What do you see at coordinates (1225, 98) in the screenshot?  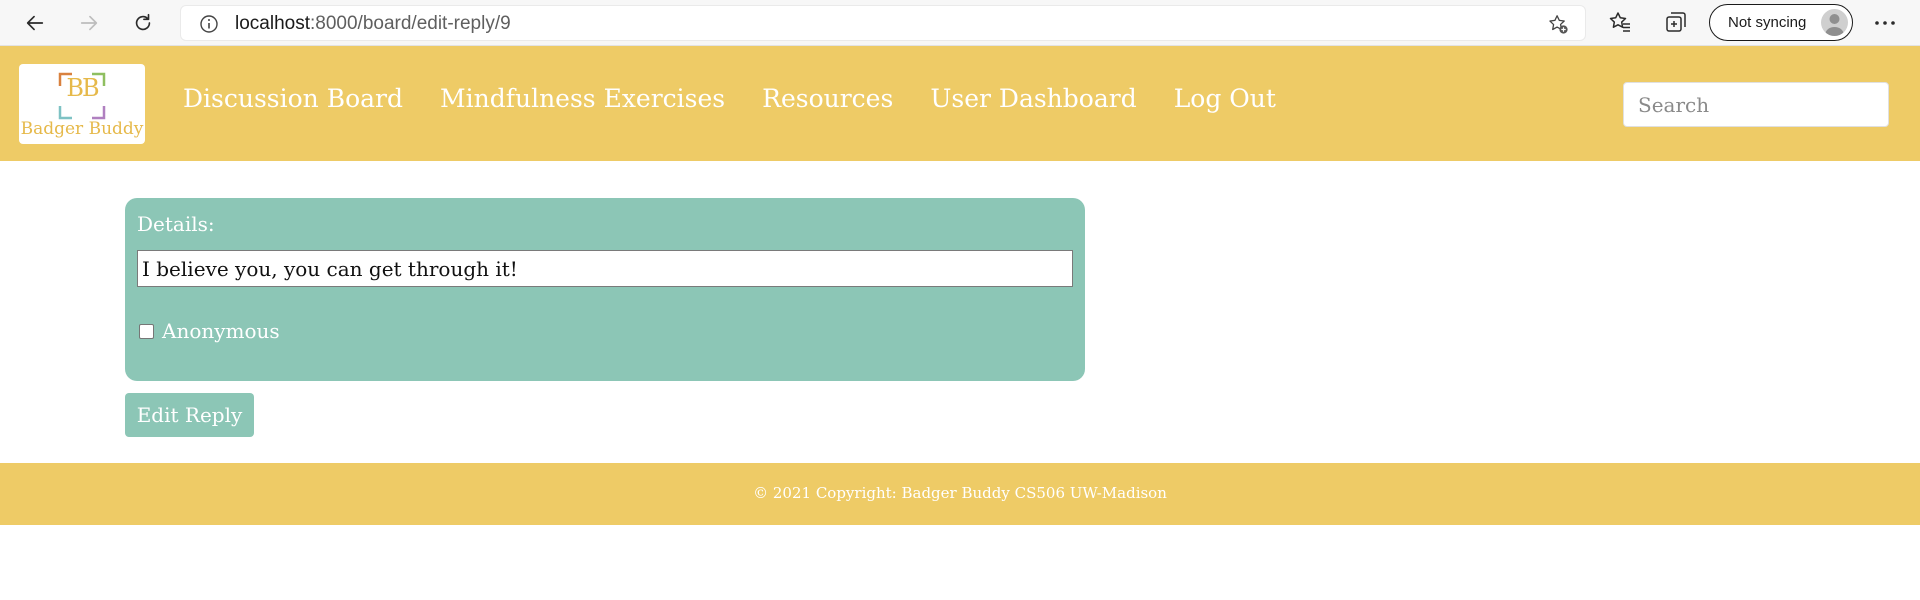 I see `nav-log-out: Log Out` at bounding box center [1225, 98].